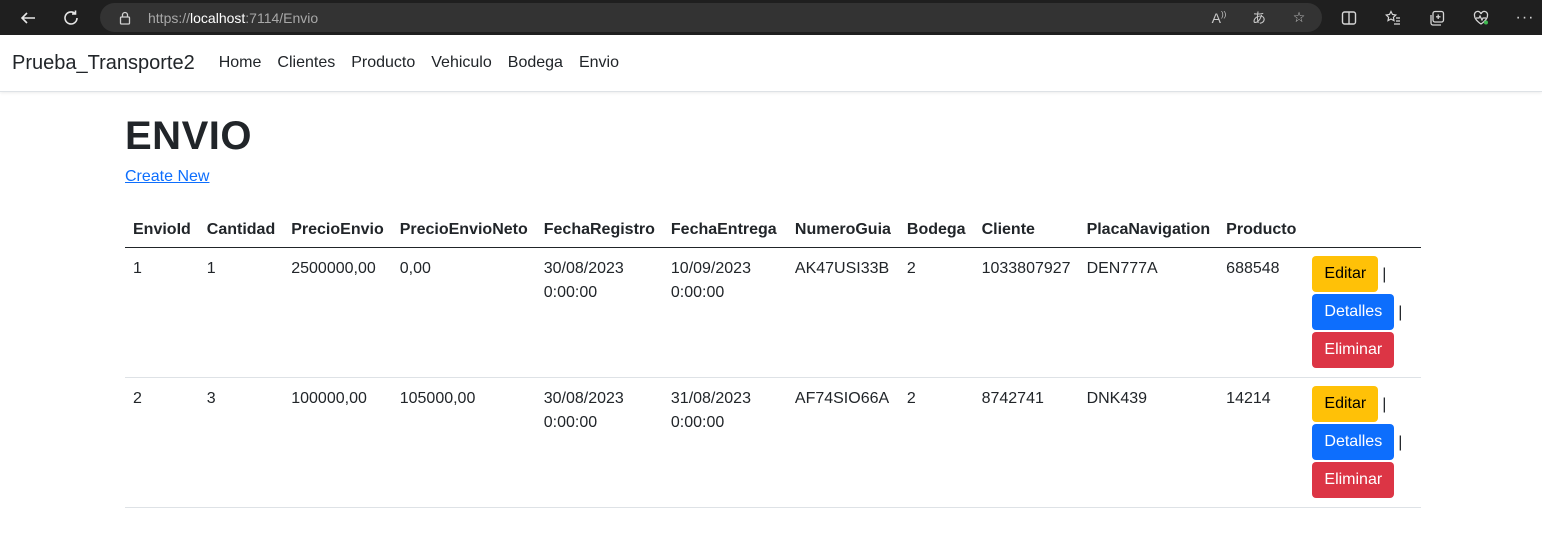  What do you see at coordinates (1261, 312) in the screenshot?
I see `cell-producto: 688548` at bounding box center [1261, 312].